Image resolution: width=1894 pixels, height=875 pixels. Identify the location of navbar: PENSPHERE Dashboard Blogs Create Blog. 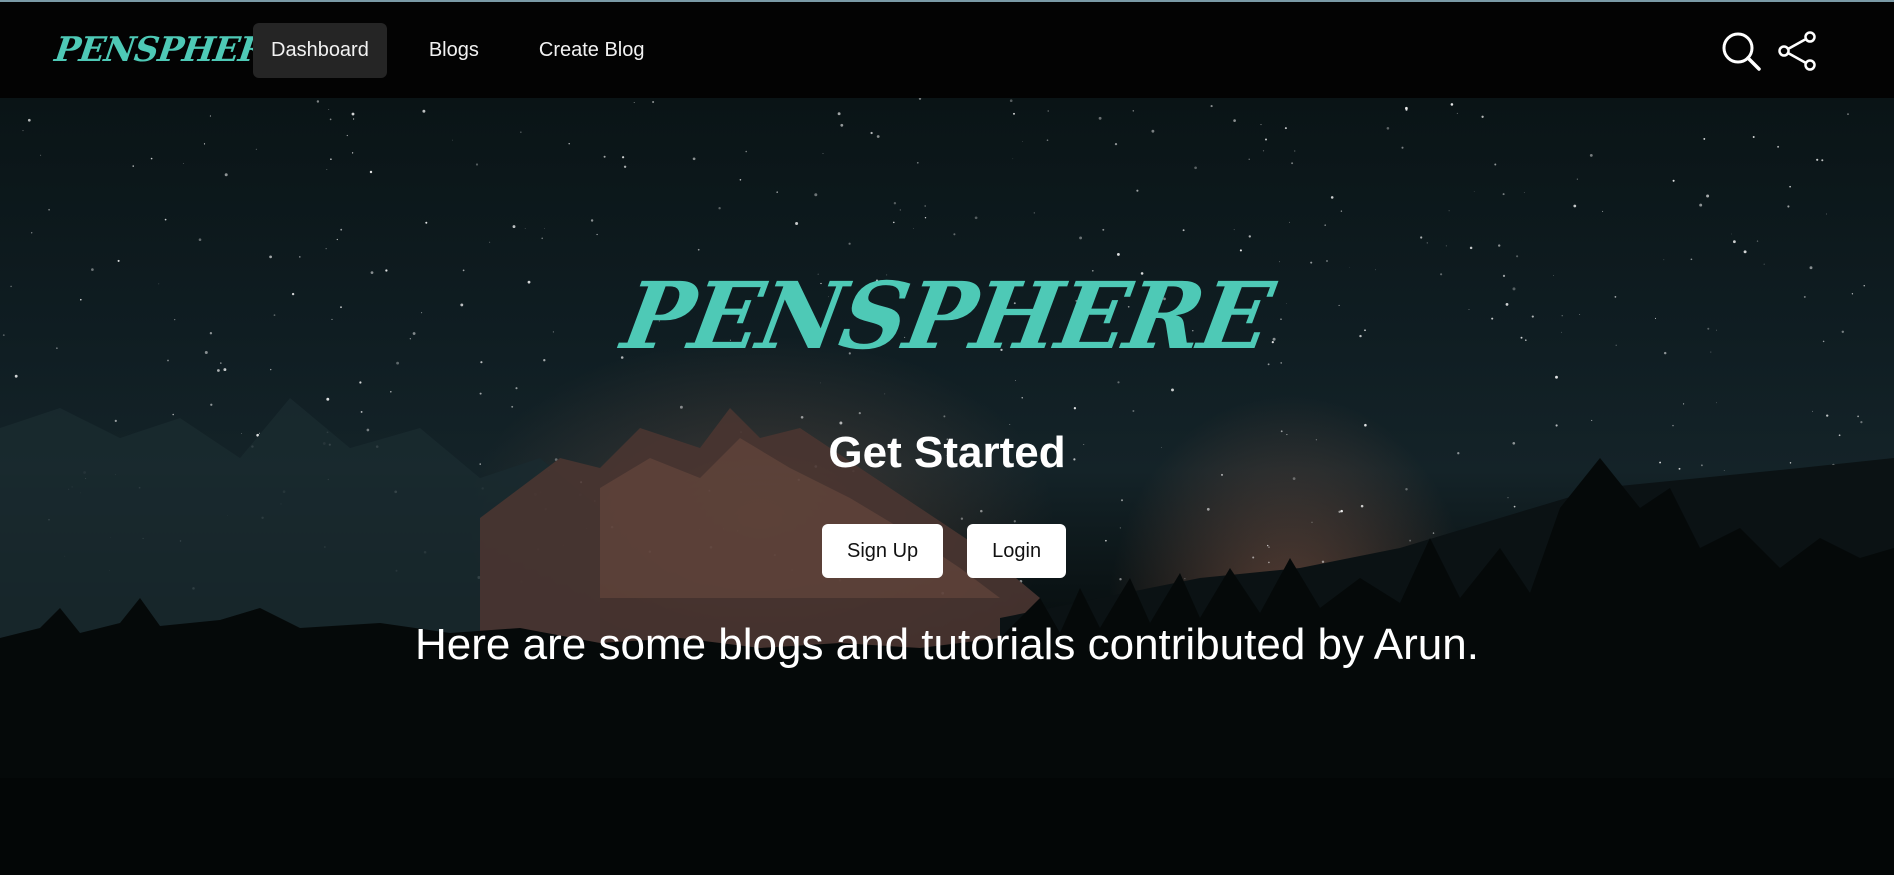
(947, 50).